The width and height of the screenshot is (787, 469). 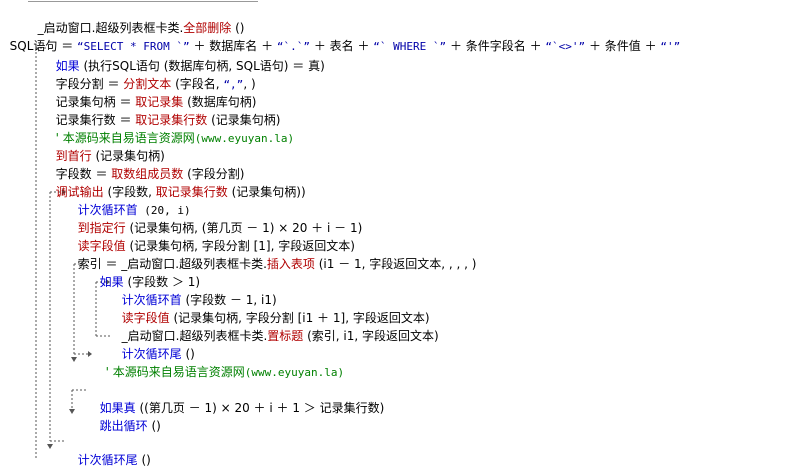 What do you see at coordinates (371, 336) in the screenshot?
I see `args: (索引, i1, 字段返回文本)` at bounding box center [371, 336].